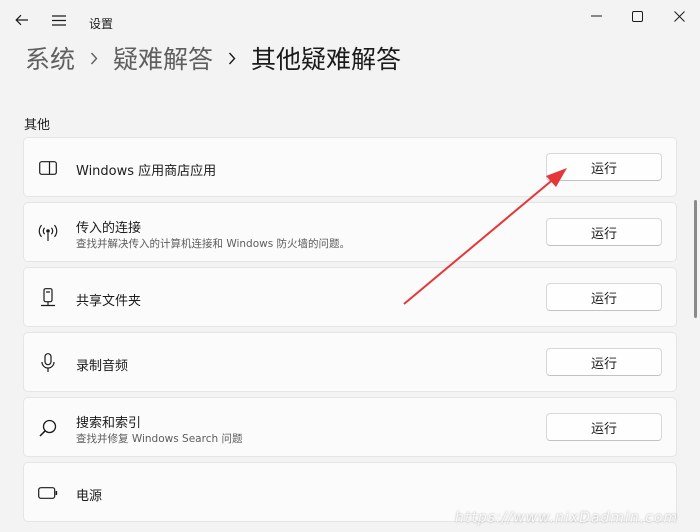 The image size is (700, 532). I want to click on back-arrow-icon, so click(21, 20).